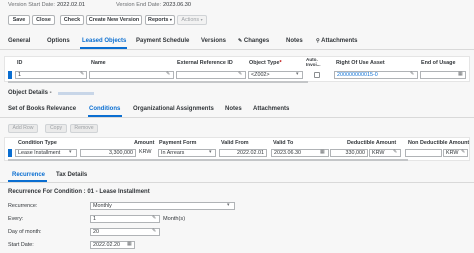 This screenshot has width=474, height=253. I want to click on day-of-month-input: 20, so click(125, 232).